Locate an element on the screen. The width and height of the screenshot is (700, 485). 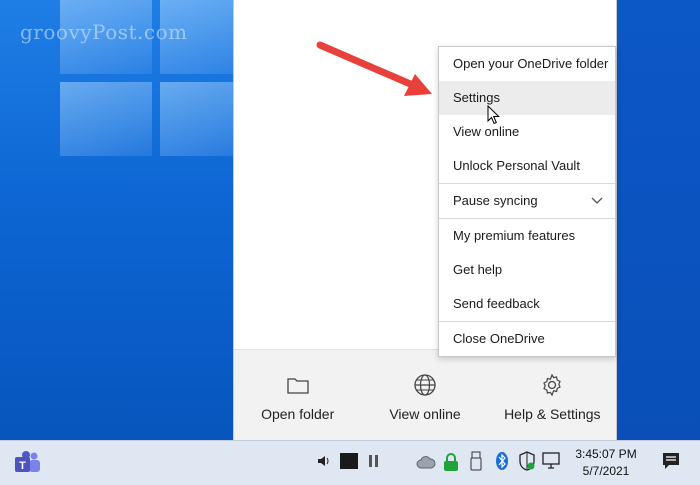
lock-icon is located at coordinates (451, 464).